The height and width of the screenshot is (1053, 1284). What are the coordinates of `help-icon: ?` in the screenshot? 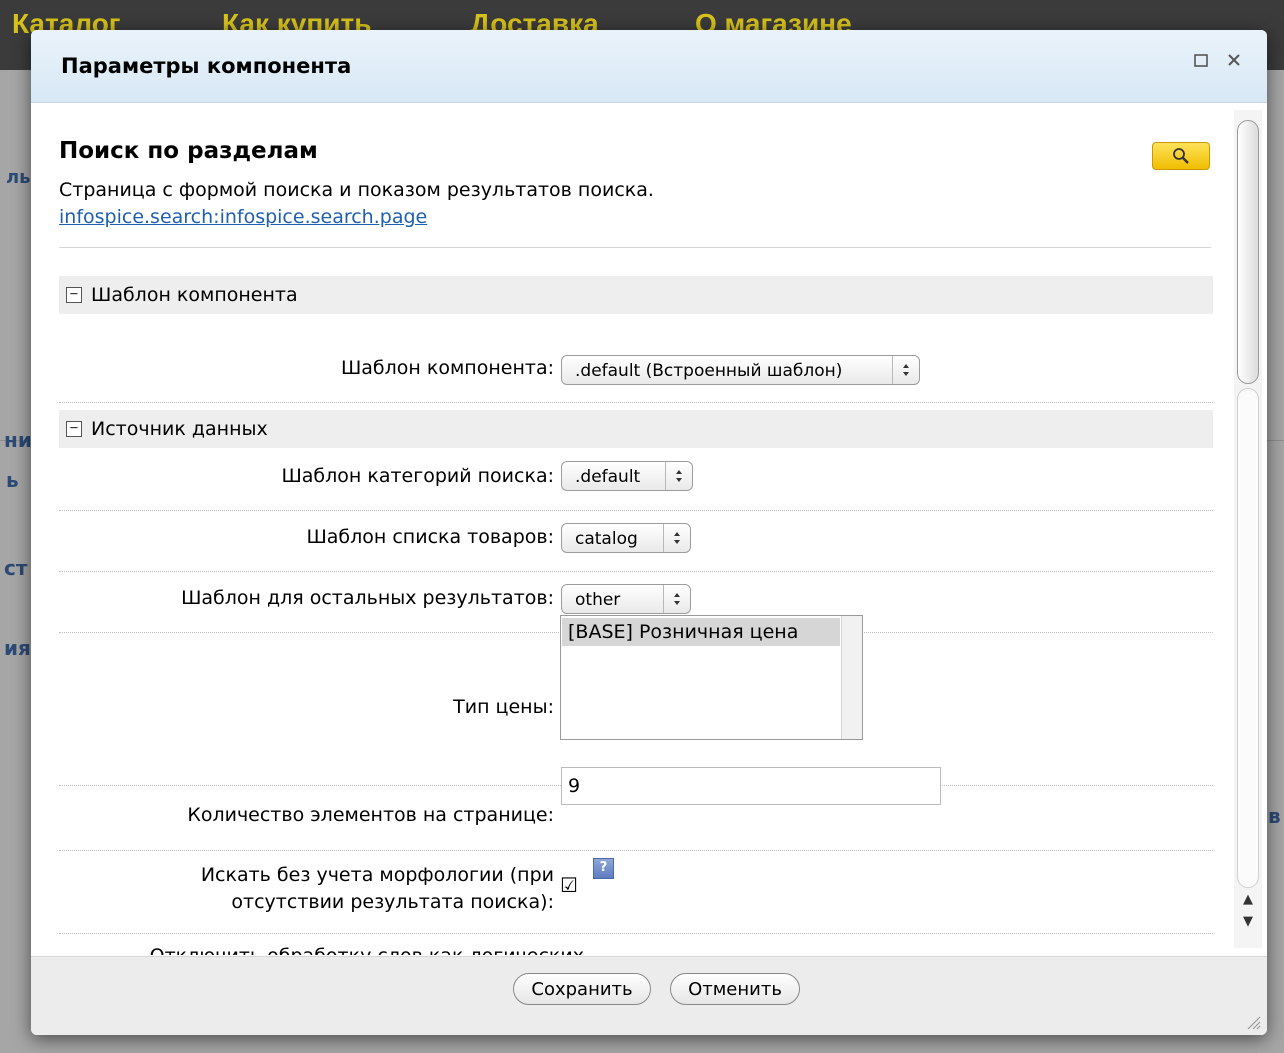 It's located at (603, 868).